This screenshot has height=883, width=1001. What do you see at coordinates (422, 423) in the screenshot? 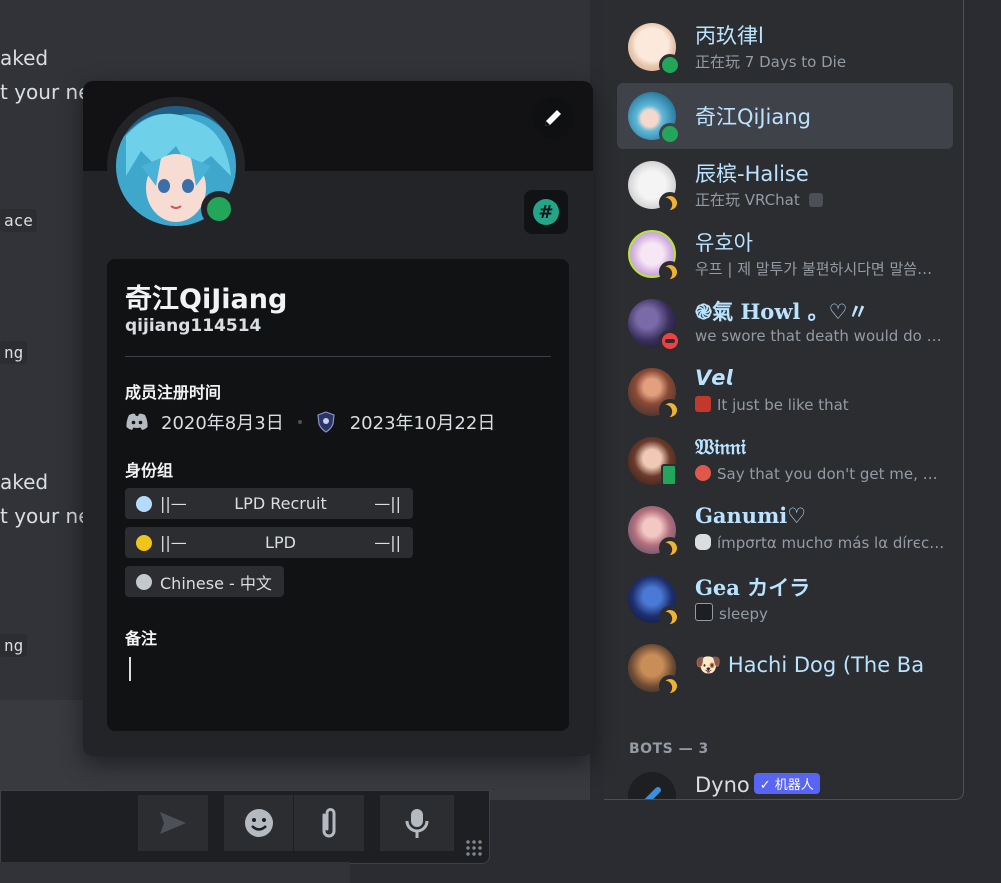
I see `server-join-date: 2023年10月22日` at bounding box center [422, 423].